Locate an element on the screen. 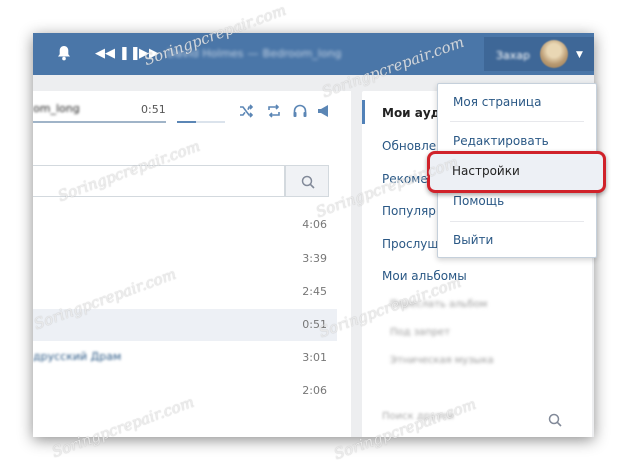 The width and height of the screenshot is (641, 471). track-row-playing: 0:51 is located at coordinates (185, 325).